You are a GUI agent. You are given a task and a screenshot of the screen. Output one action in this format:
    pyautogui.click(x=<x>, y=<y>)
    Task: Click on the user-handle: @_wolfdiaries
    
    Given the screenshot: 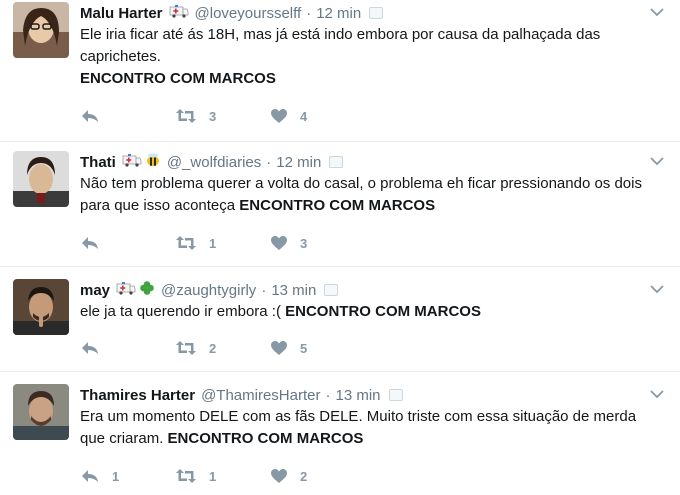 What is the action you would take?
    pyautogui.click(x=214, y=162)
    